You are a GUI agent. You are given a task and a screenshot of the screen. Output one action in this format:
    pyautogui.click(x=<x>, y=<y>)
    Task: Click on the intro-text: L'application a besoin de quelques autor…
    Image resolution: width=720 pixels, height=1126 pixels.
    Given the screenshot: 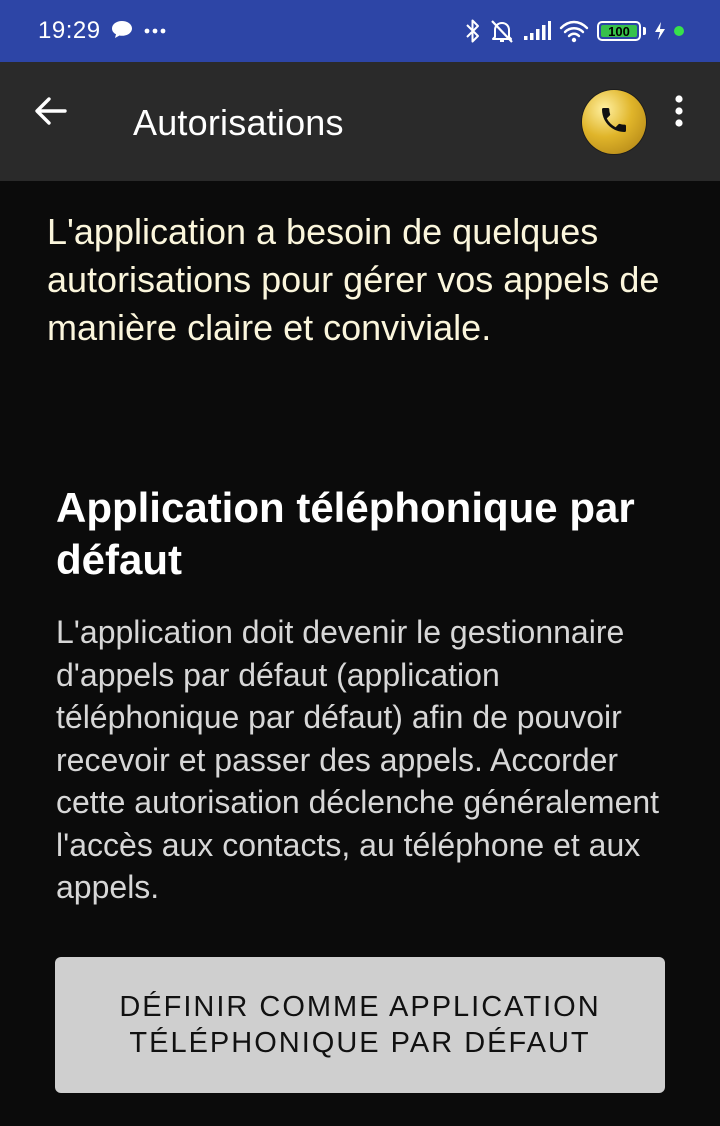 What is the action you would take?
    pyautogui.click(x=353, y=279)
    